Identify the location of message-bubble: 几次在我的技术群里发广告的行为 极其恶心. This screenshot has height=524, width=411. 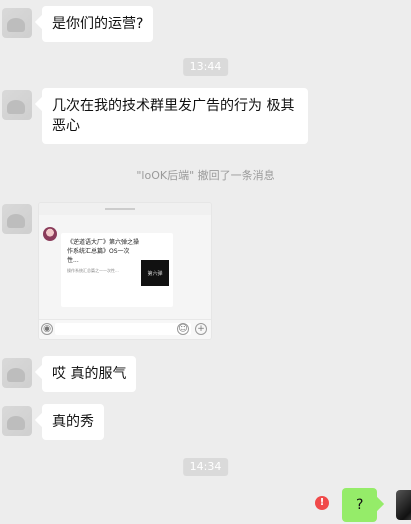
(175, 116).